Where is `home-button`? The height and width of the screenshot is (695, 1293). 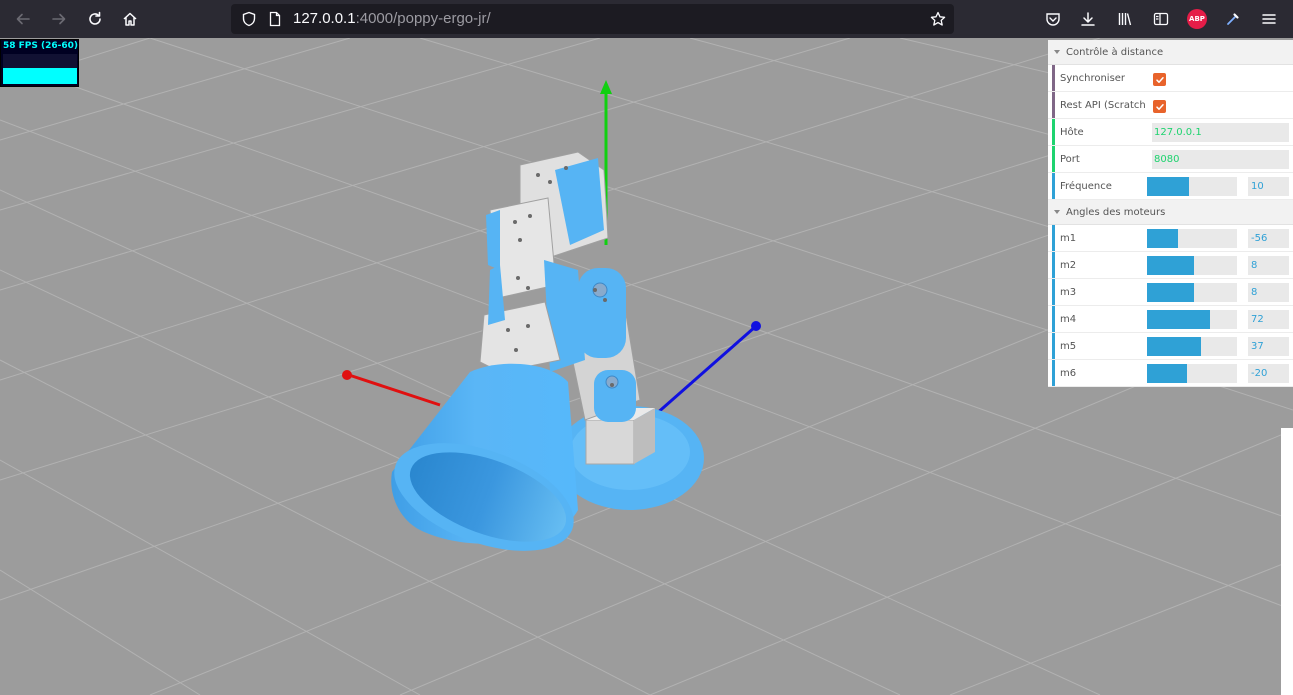 home-button is located at coordinates (130, 19).